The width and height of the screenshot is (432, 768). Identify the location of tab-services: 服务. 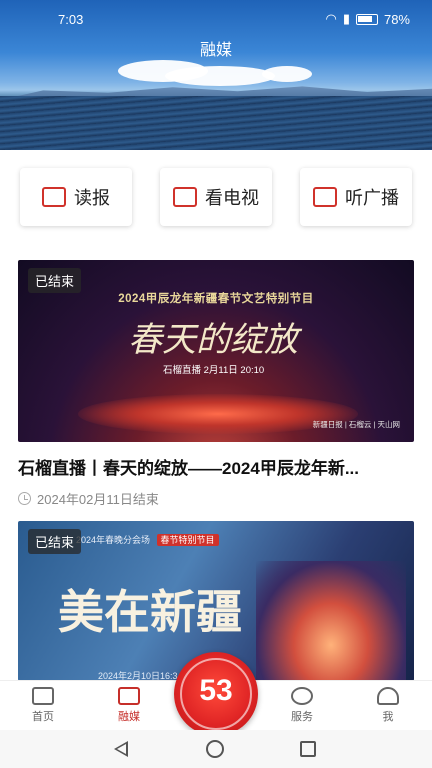
(302, 705).